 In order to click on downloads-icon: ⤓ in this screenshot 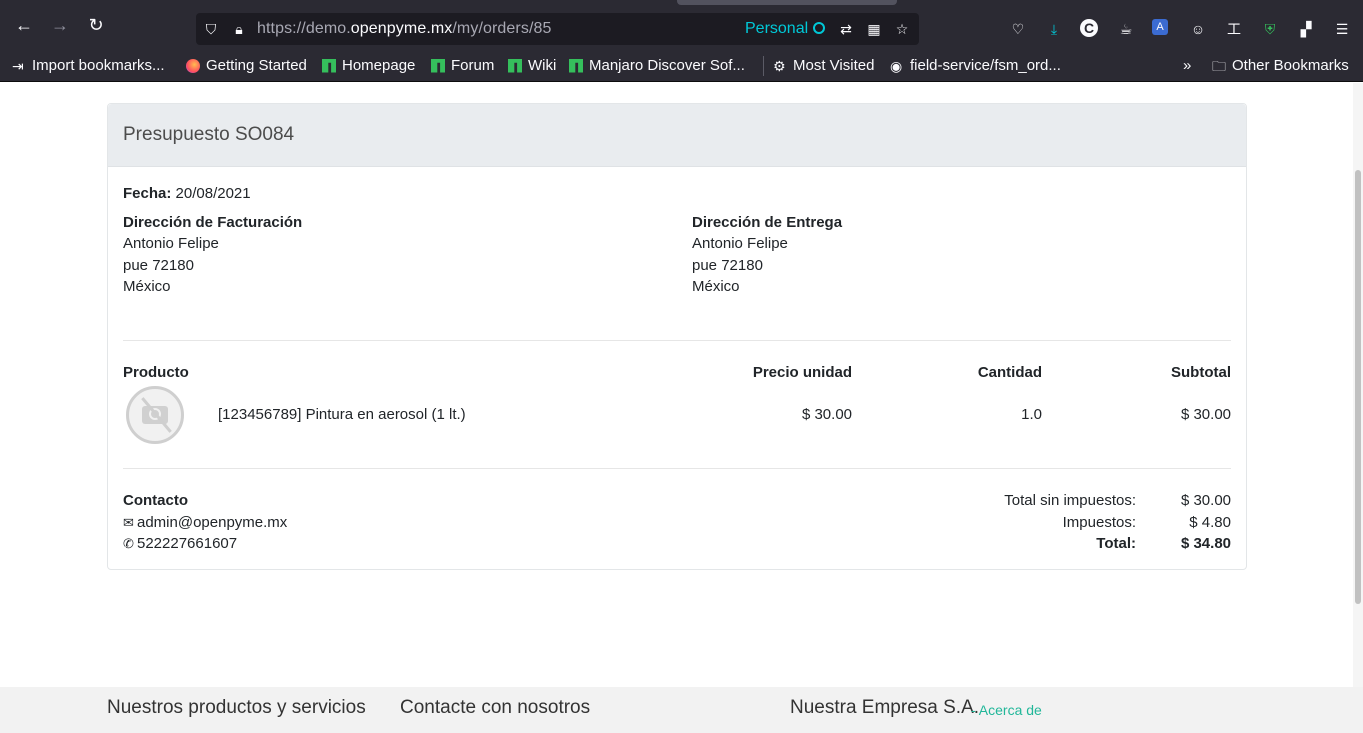, I will do `click(1054, 29)`.